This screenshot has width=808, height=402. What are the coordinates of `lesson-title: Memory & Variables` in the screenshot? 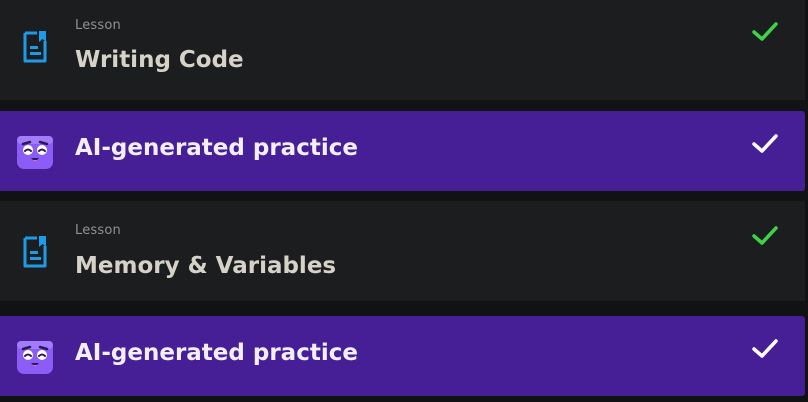 It's located at (206, 266).